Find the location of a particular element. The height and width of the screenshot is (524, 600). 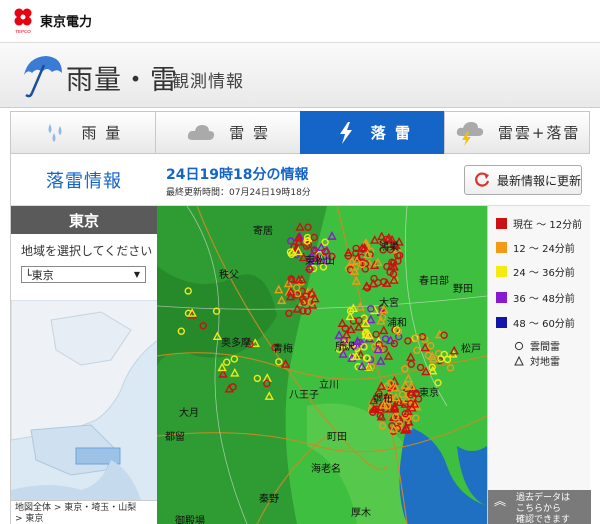

map-label: 海老名 is located at coordinates (326, 469).